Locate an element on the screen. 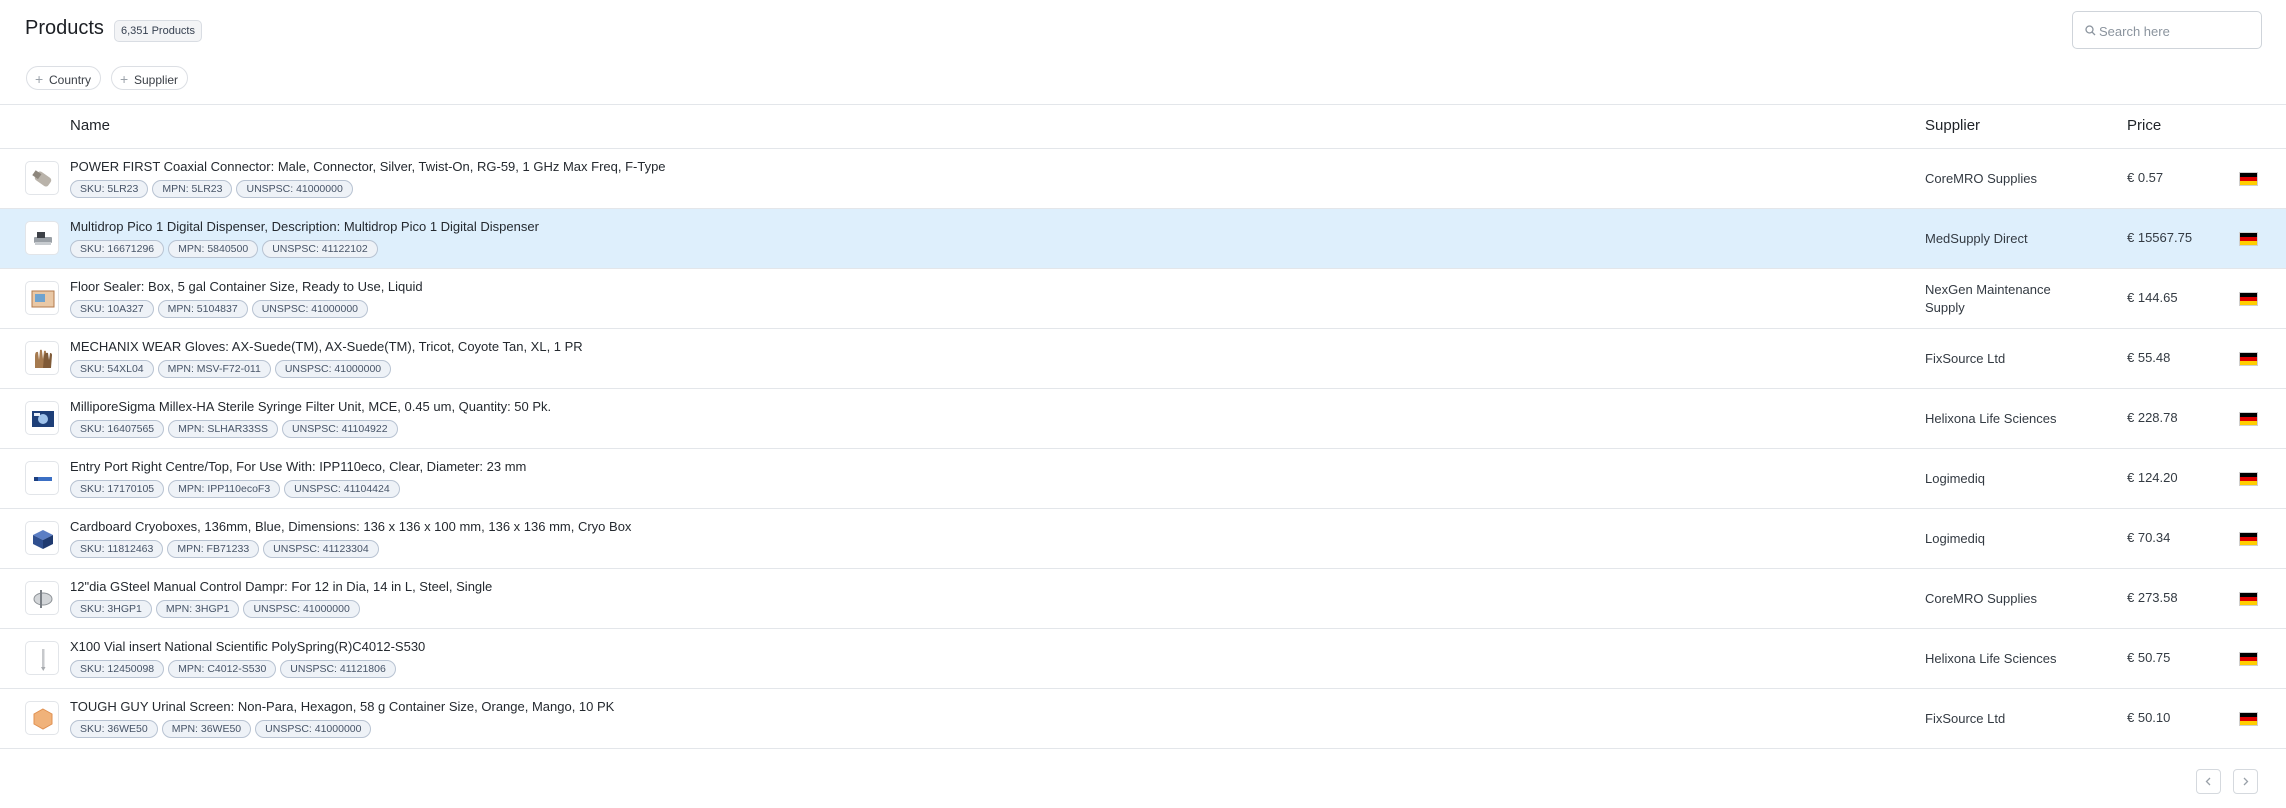 The height and width of the screenshot is (808, 2286). column-header-price: Price is located at coordinates (2144, 125).